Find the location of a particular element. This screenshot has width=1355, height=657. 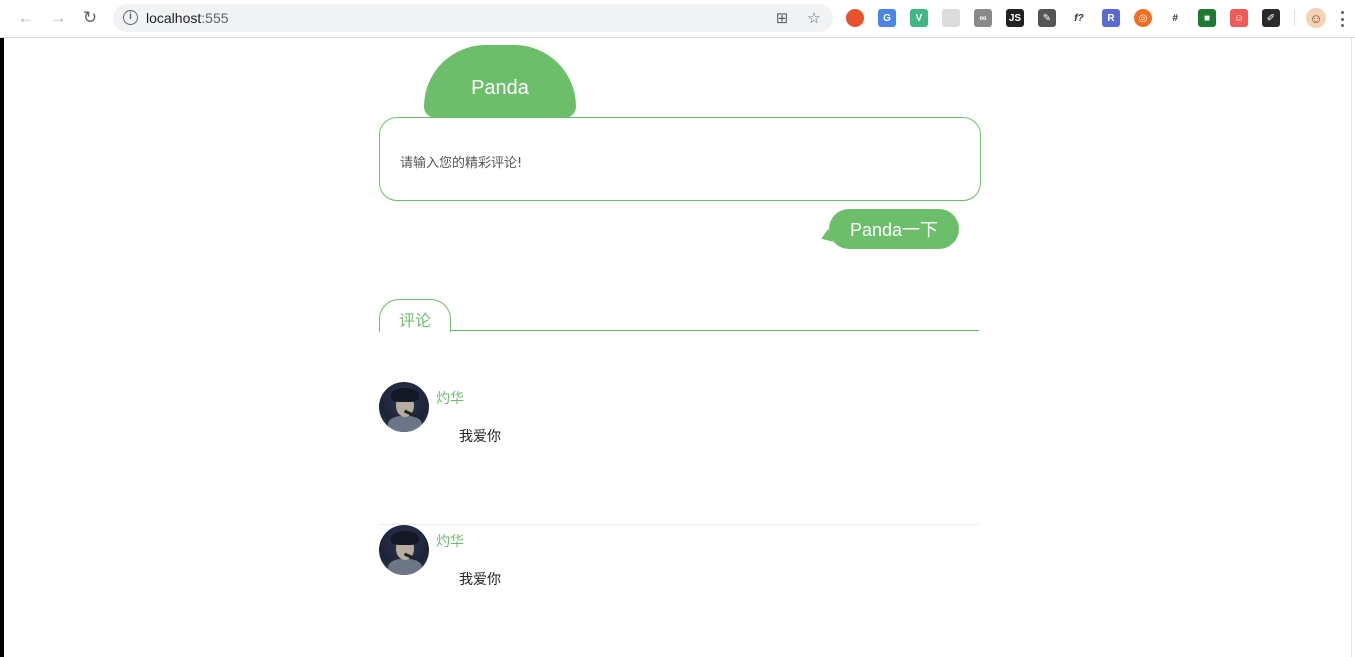

comments-section-tab: 评论 is located at coordinates (415, 315).